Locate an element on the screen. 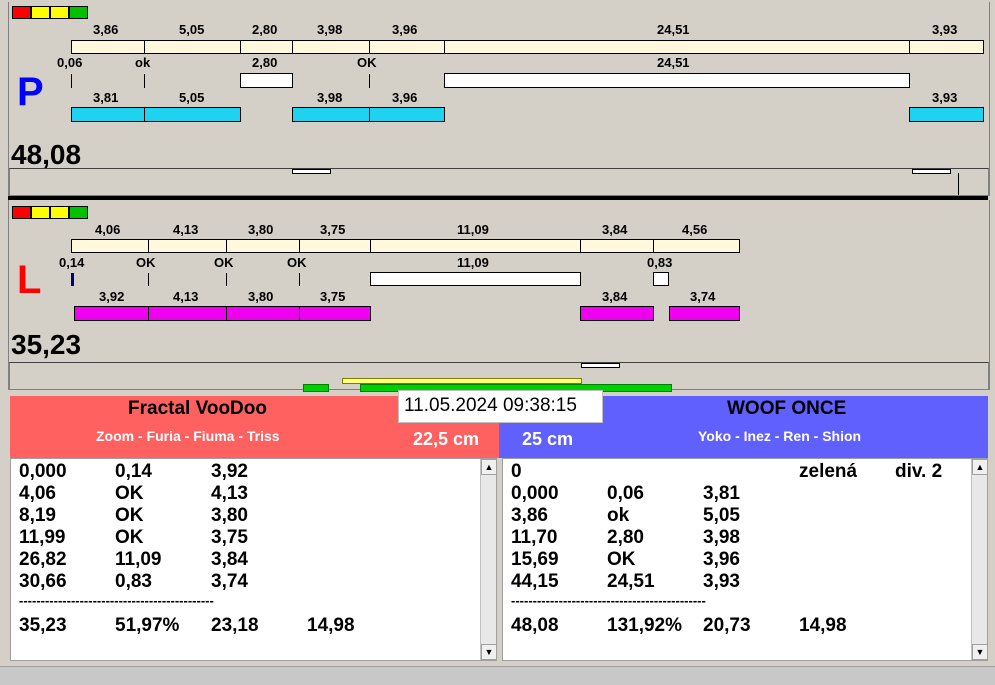  bottom-lower-label: 3,84 is located at coordinates (615, 296).